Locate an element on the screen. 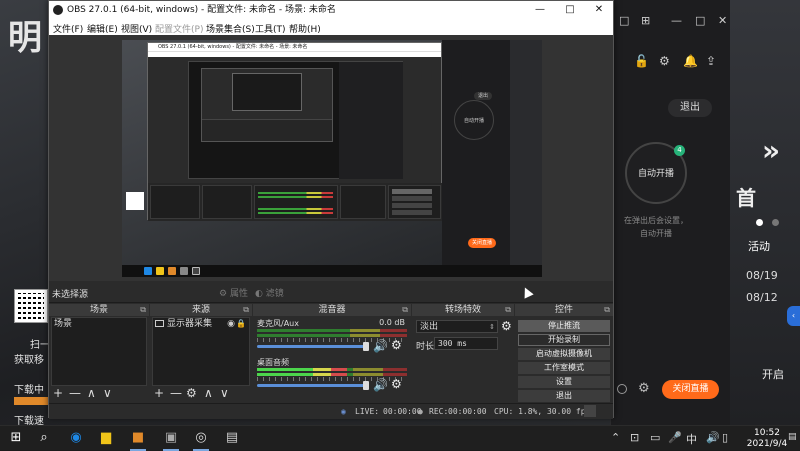 This screenshot has width=800, height=451. mixer-track-name: 桌面音频 is located at coordinates (273, 362).